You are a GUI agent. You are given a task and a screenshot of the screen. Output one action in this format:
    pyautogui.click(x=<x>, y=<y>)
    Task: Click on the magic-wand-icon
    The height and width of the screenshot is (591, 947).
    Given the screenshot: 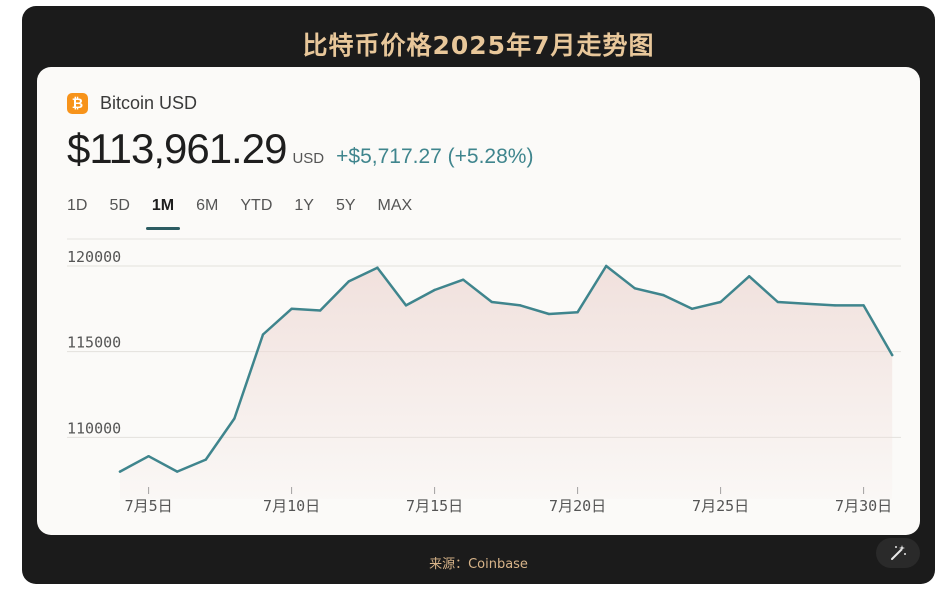 What is the action you would take?
    pyautogui.click(x=898, y=552)
    